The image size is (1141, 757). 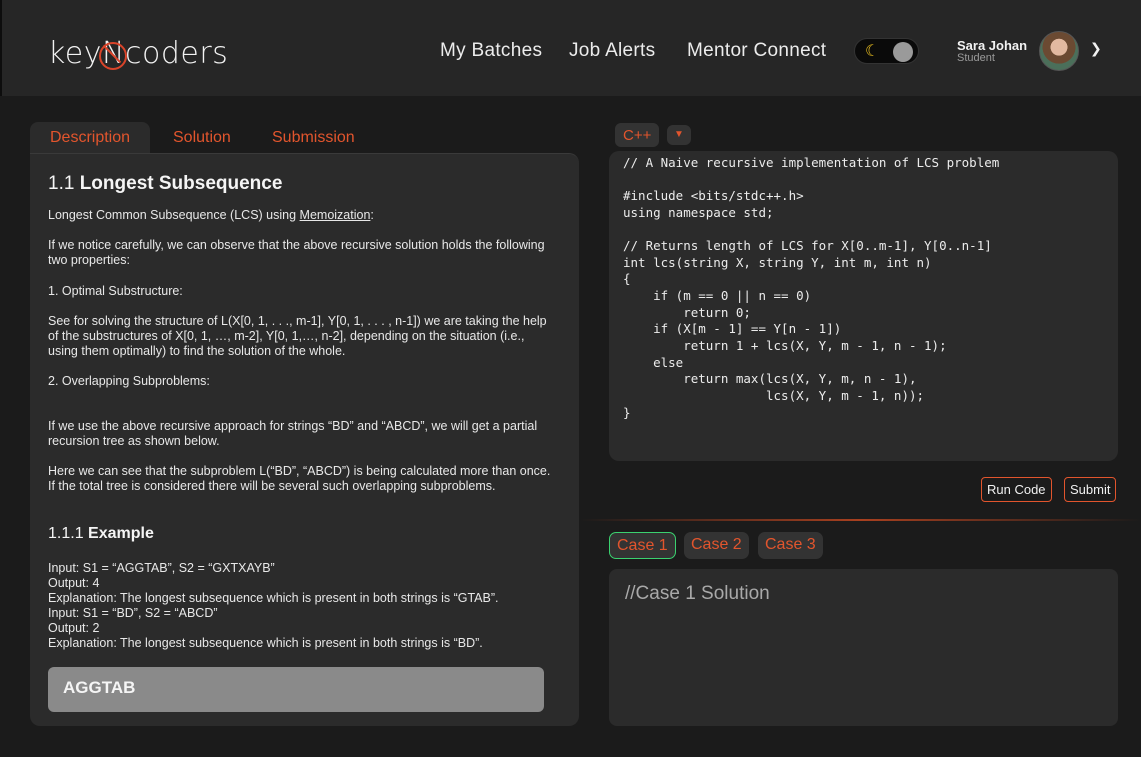 I want to click on chevron-down-icon: ❯, so click(x=1096, y=48).